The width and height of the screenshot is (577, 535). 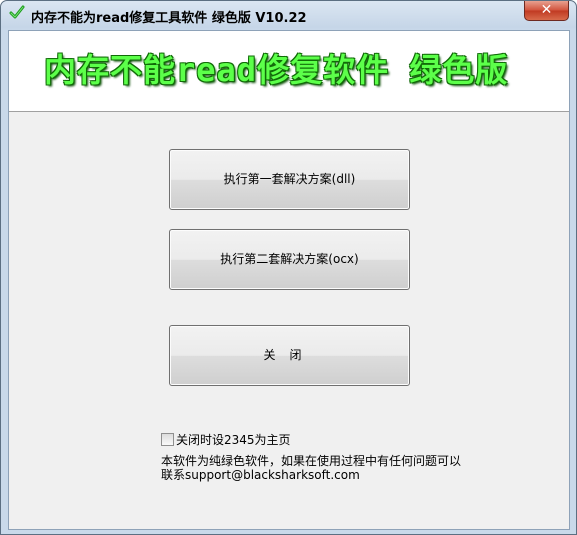 I want to click on homepage-option: 关闭时设2345为主页, so click(x=226, y=439).